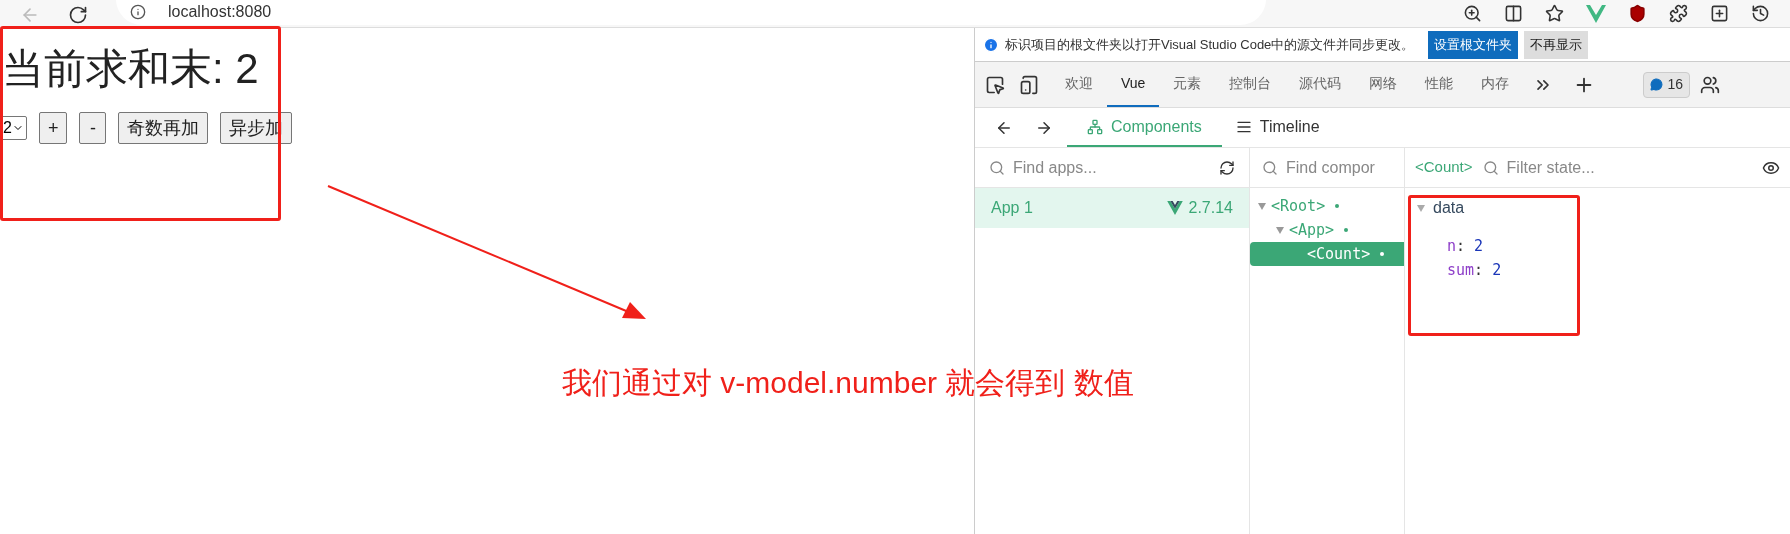  Describe the element at coordinates (1227, 167) in the screenshot. I see `refresh-icon` at that location.